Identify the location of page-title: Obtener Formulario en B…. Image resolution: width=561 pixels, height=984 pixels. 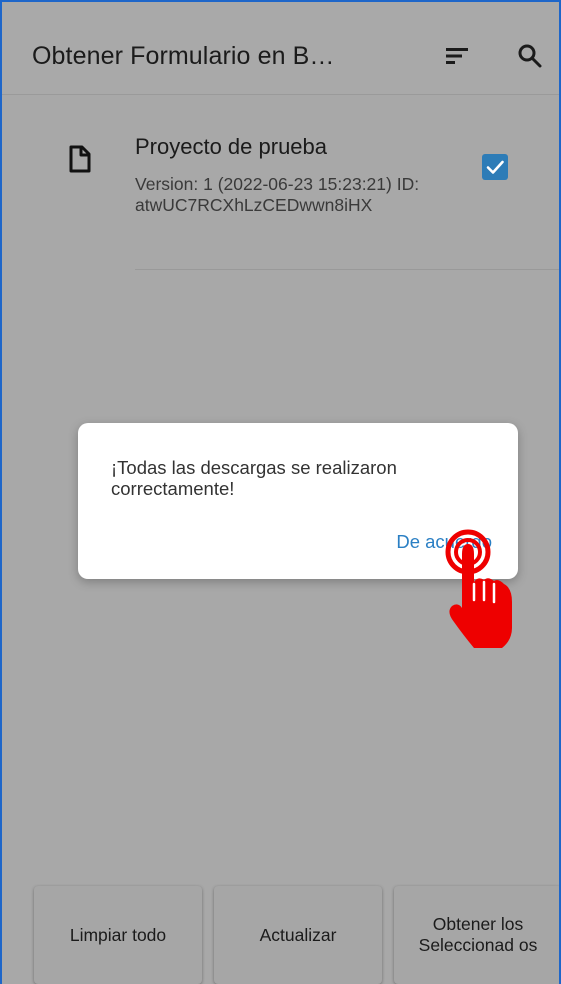
(183, 56).